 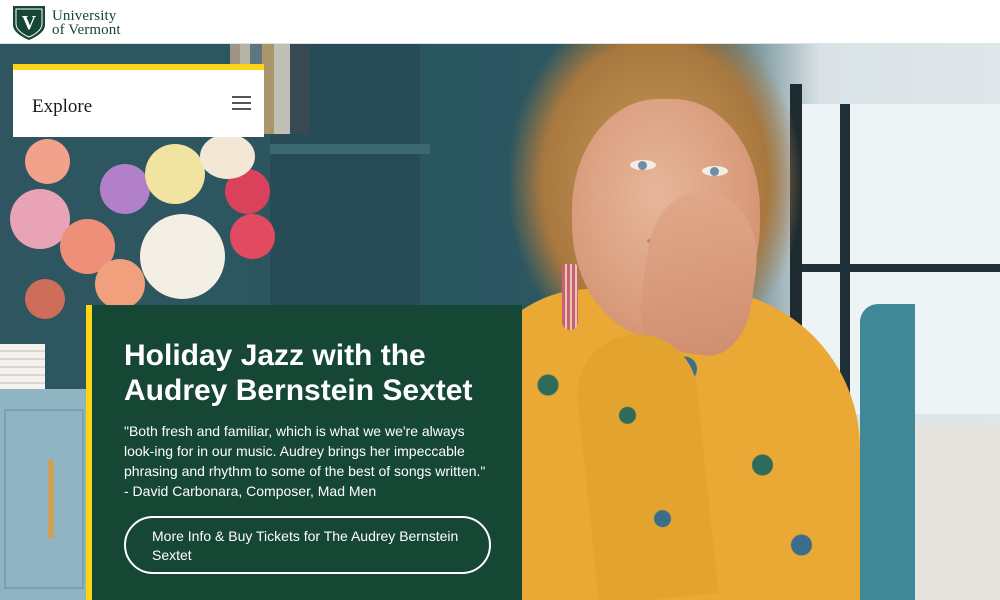 What do you see at coordinates (845, 259) in the screenshot?
I see `window-mullion` at bounding box center [845, 259].